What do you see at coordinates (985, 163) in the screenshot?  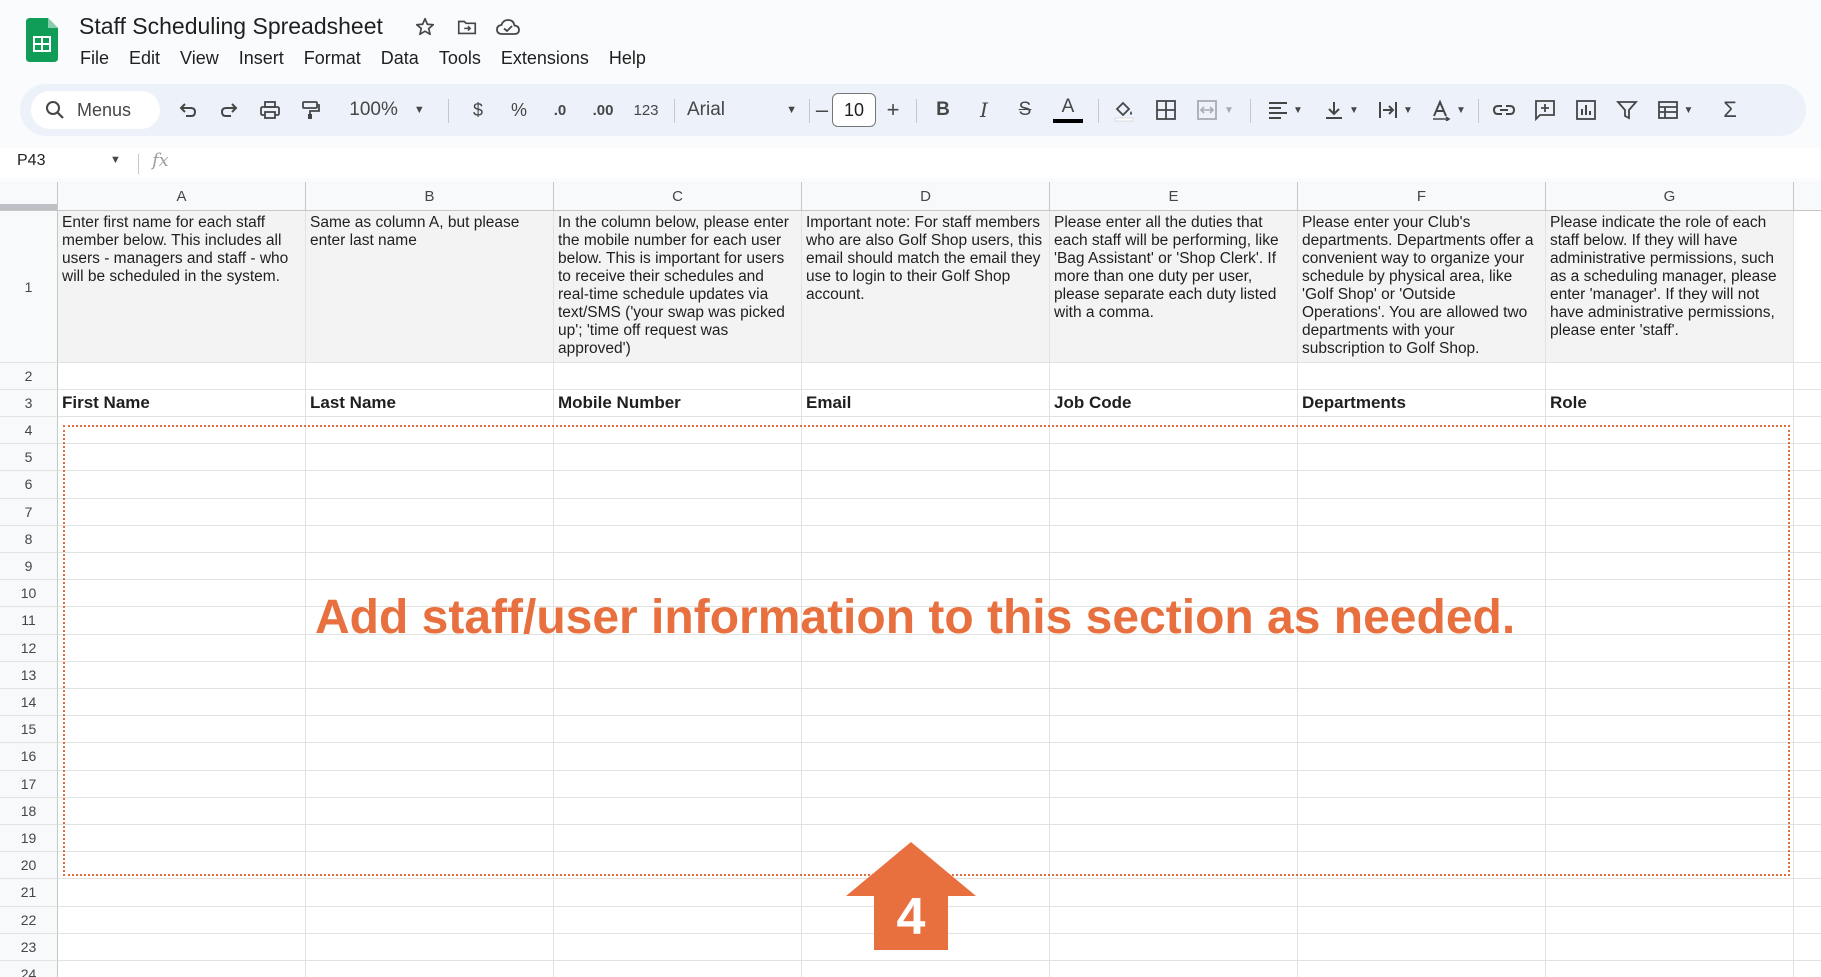 I see `formula-input` at bounding box center [985, 163].